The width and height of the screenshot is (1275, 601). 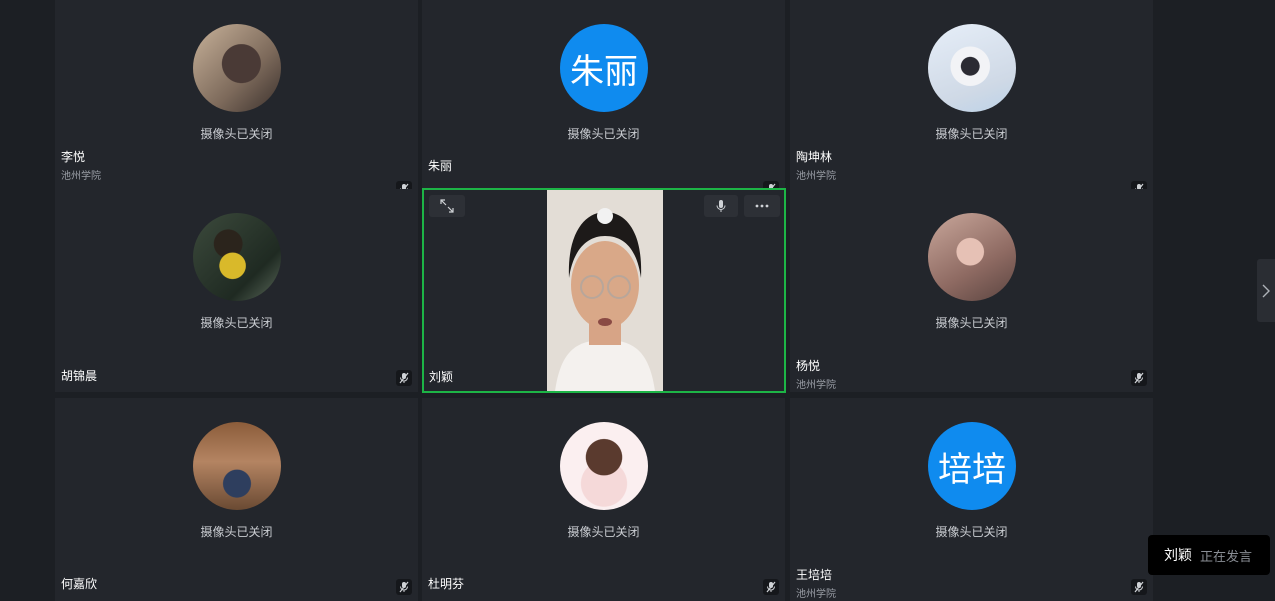 I want to click on participant-tile-6: 摄像头已关闭 杨悦 池州学院, so click(x=971, y=290).